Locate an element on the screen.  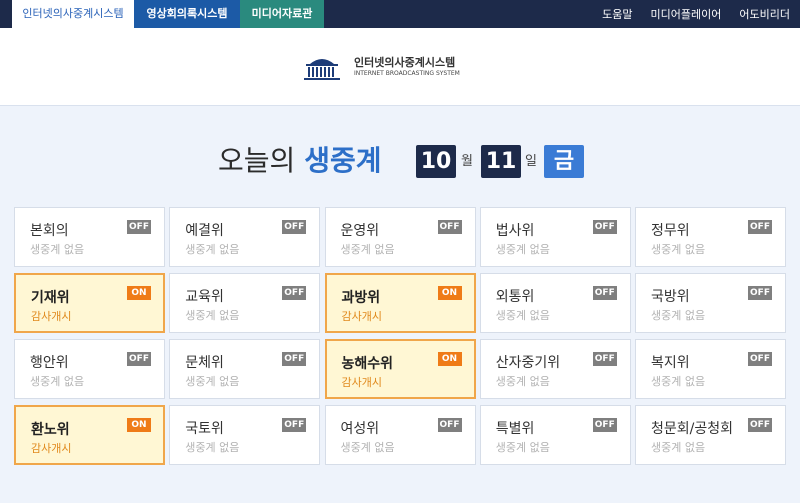
committee-card: 청문회/공청회생중계 없음 OFF is located at coordinates (710, 435).